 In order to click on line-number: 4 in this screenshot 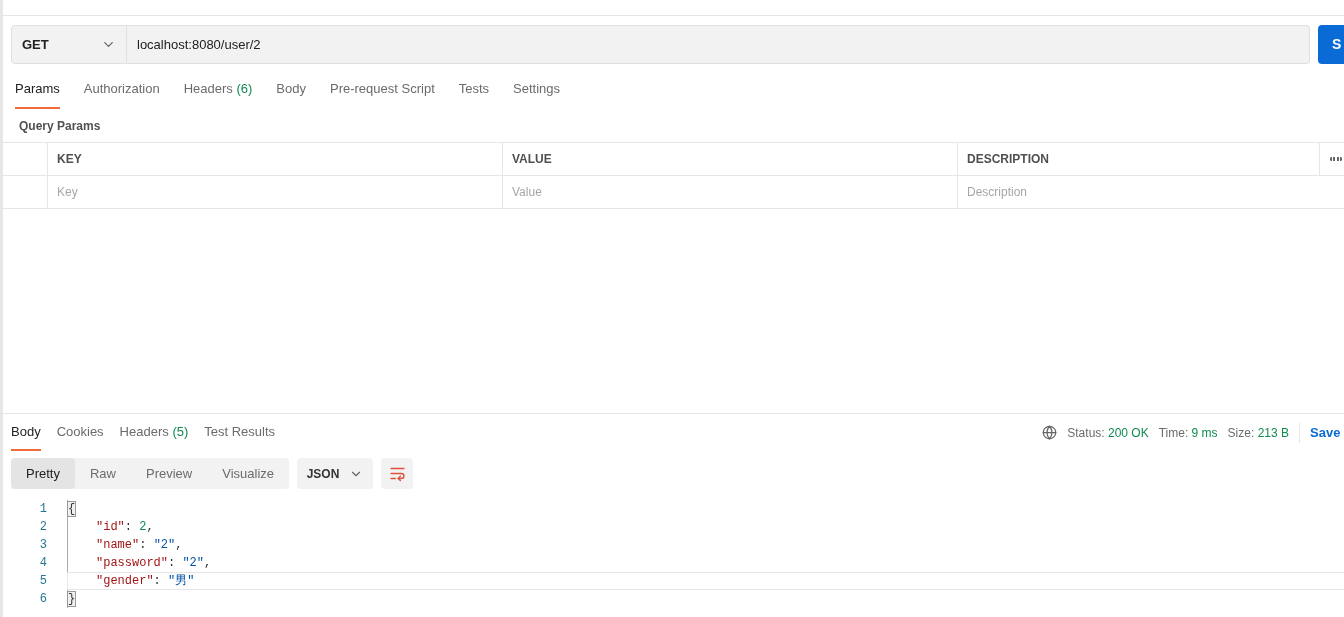, I will do `click(42, 563)`.